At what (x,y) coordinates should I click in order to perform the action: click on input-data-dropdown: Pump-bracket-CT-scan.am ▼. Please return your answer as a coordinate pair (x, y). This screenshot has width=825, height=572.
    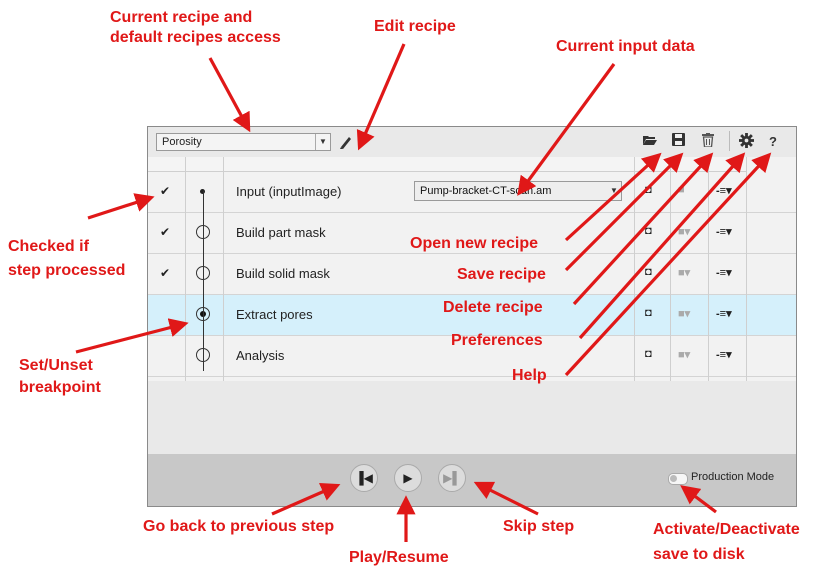
    Looking at the image, I should click on (518, 191).